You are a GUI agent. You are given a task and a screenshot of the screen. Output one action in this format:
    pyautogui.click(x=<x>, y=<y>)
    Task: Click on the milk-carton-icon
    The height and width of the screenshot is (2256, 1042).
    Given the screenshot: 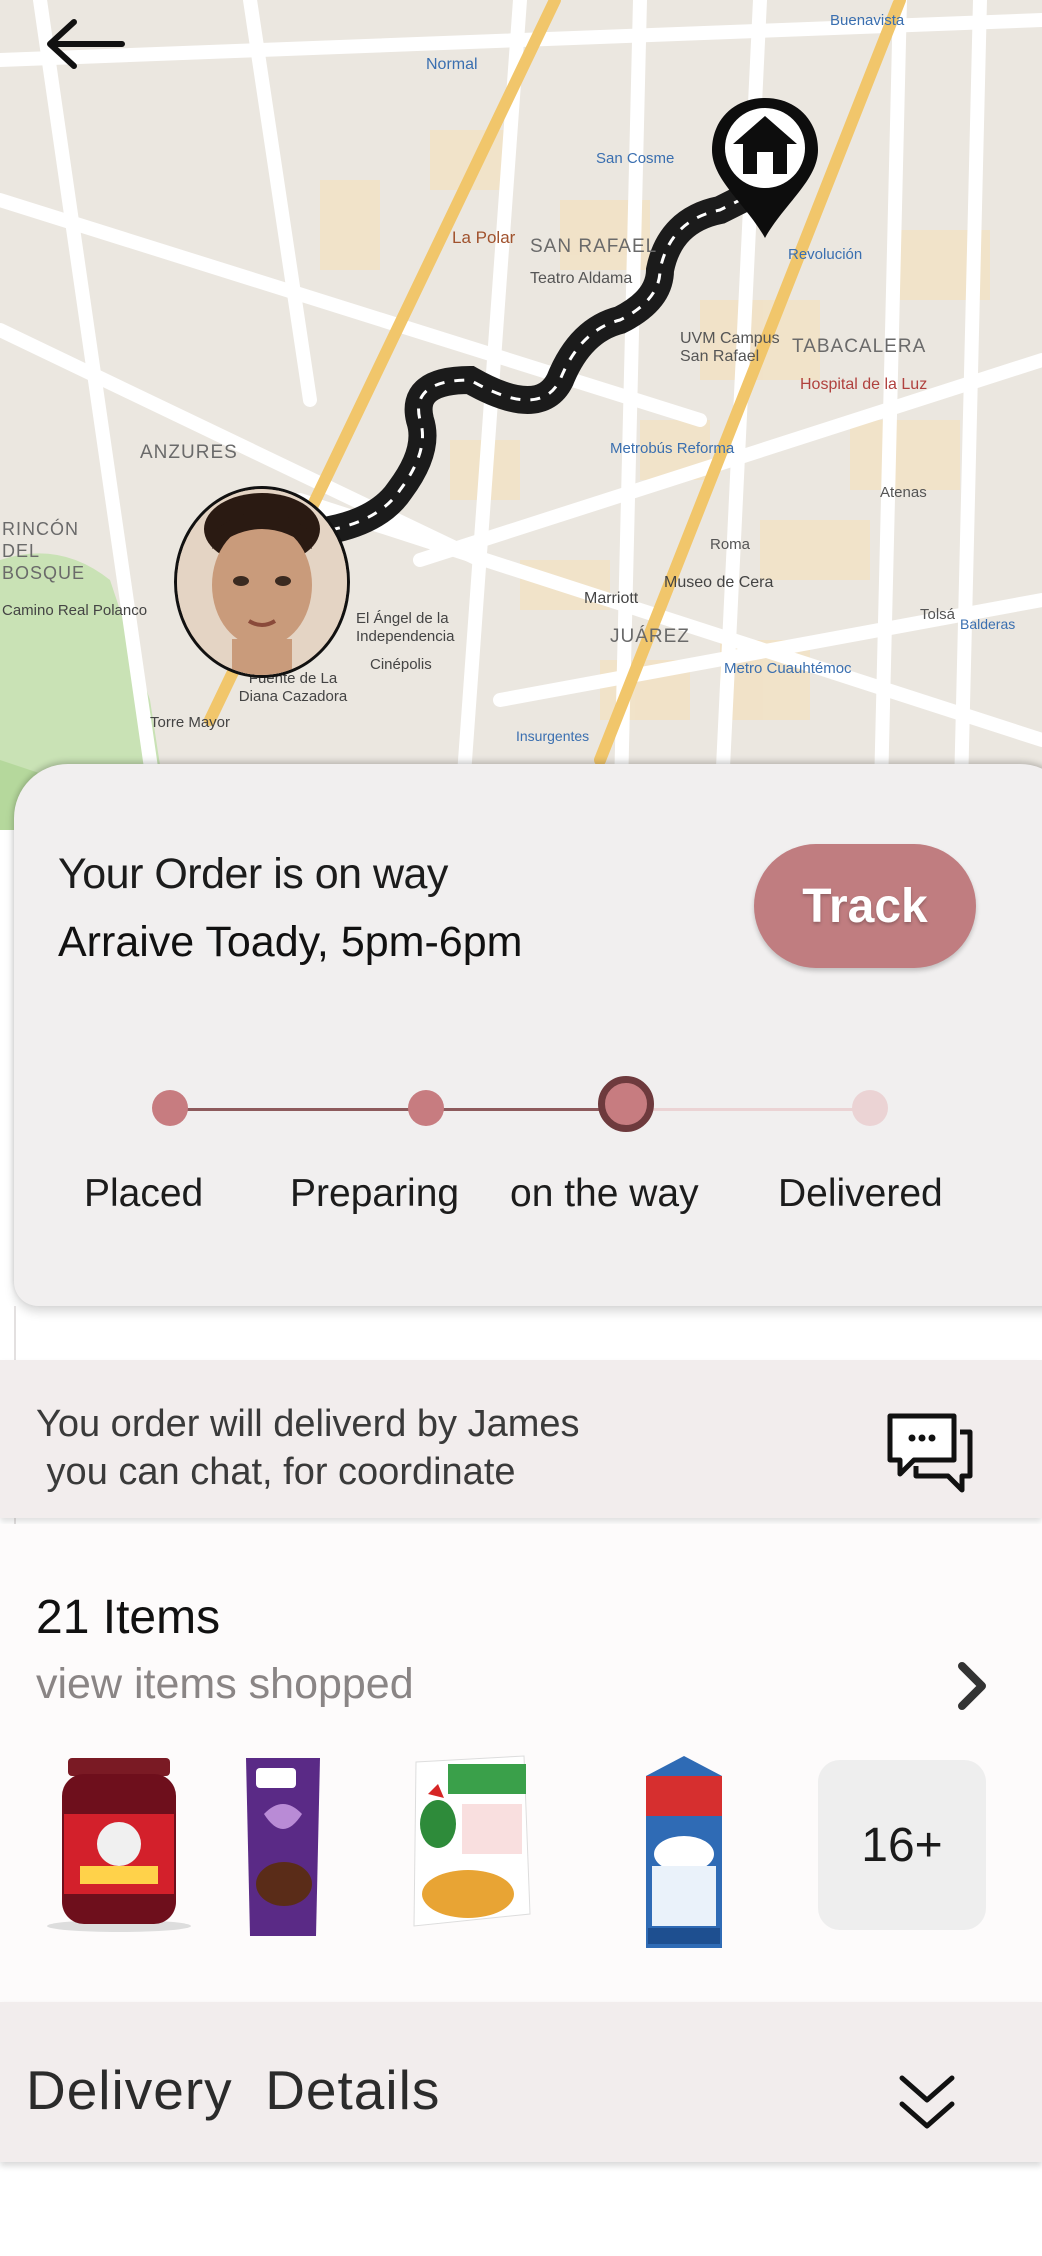 What is the action you would take?
    pyautogui.click(x=684, y=1852)
    